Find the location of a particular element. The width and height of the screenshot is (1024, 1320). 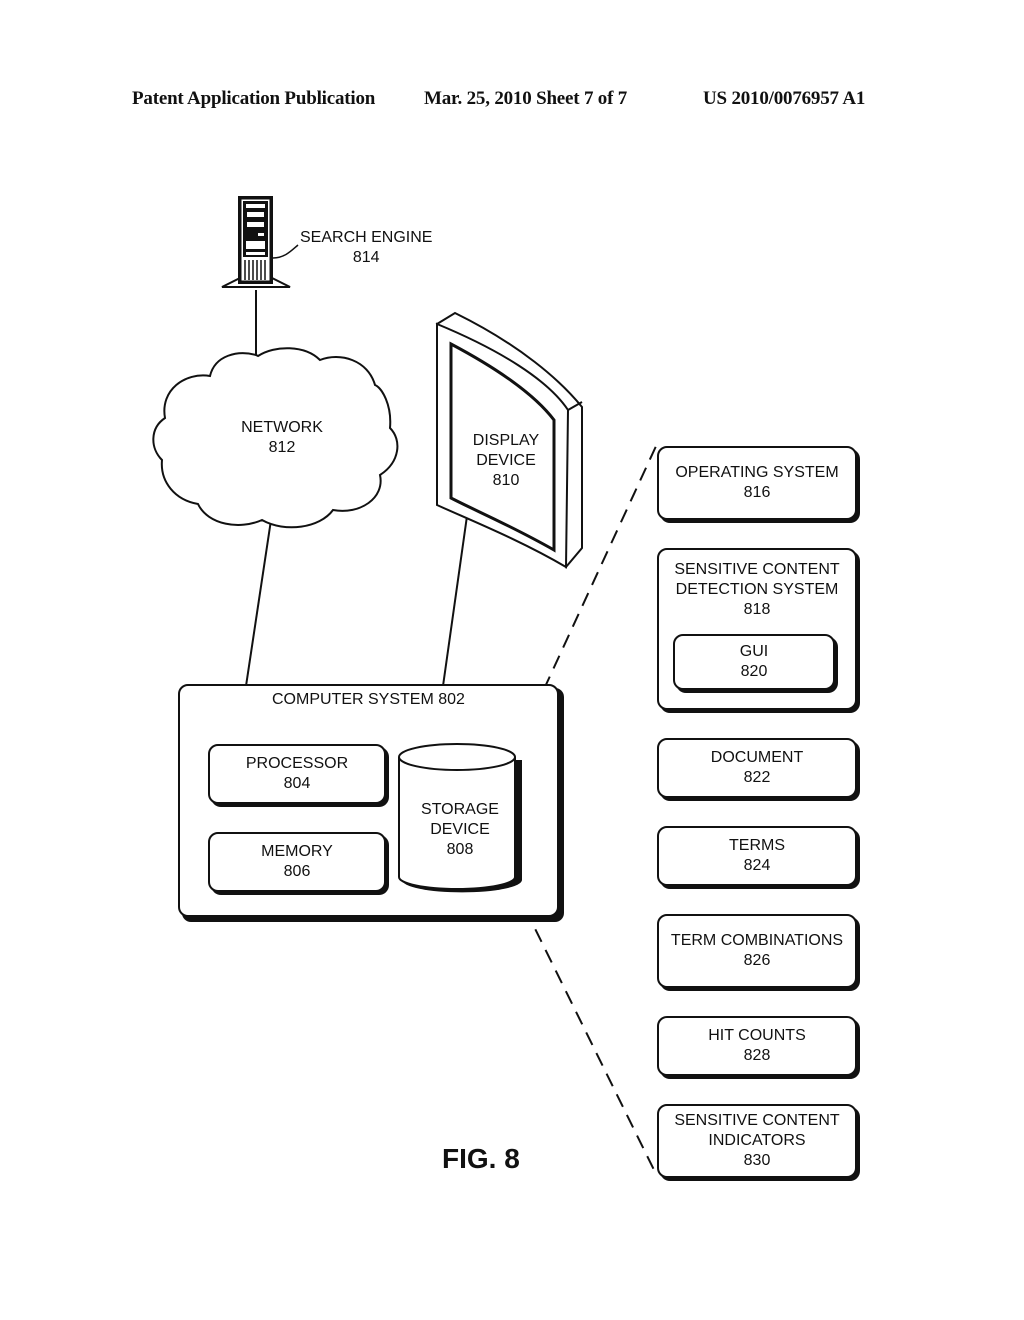

term-combinations-ref: 826 is located at coordinates (757, 960).